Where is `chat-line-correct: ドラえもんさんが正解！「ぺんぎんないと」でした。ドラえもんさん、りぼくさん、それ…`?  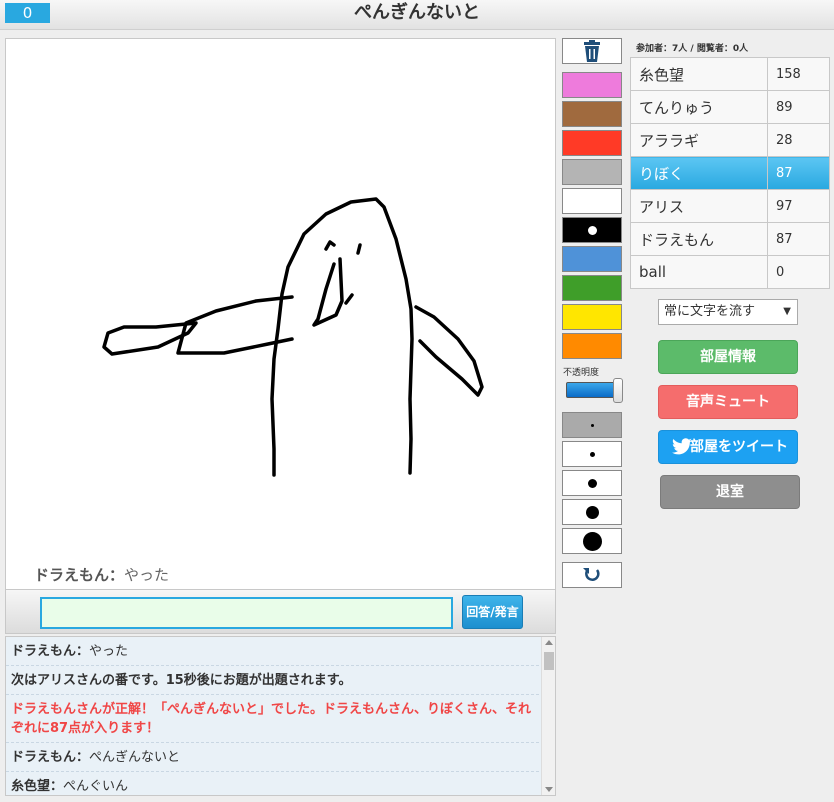 chat-line-correct: ドラえもんさんが正解！「ぺんぎんないと」でした。ドラえもんさん、りぼくさん、それ… is located at coordinates (272, 719).